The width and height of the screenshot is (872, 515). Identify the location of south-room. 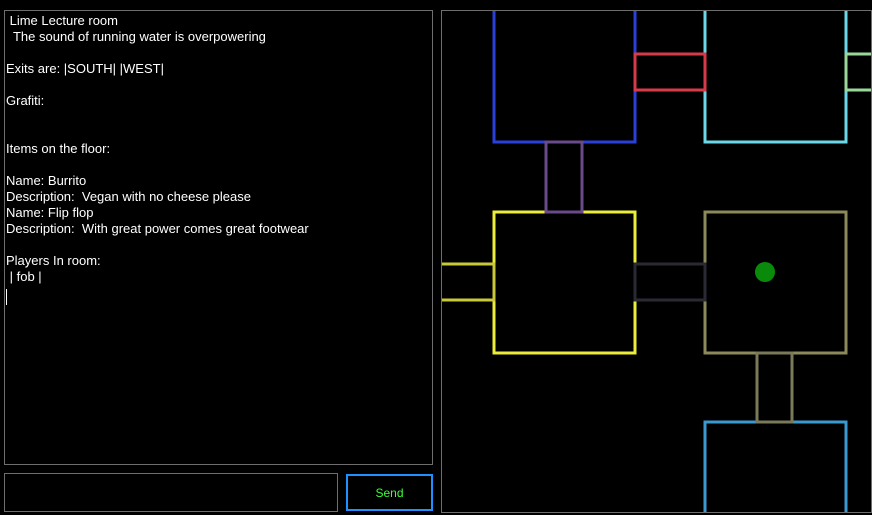
(775, 466).